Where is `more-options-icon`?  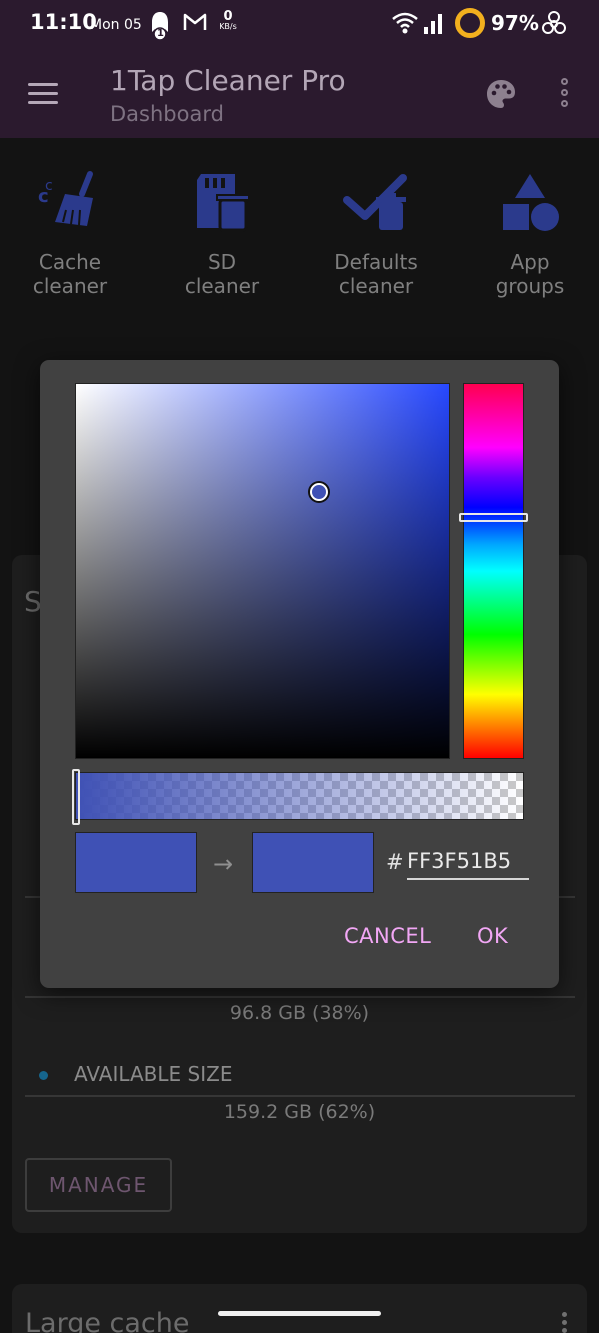 more-options-icon is located at coordinates (564, 95).